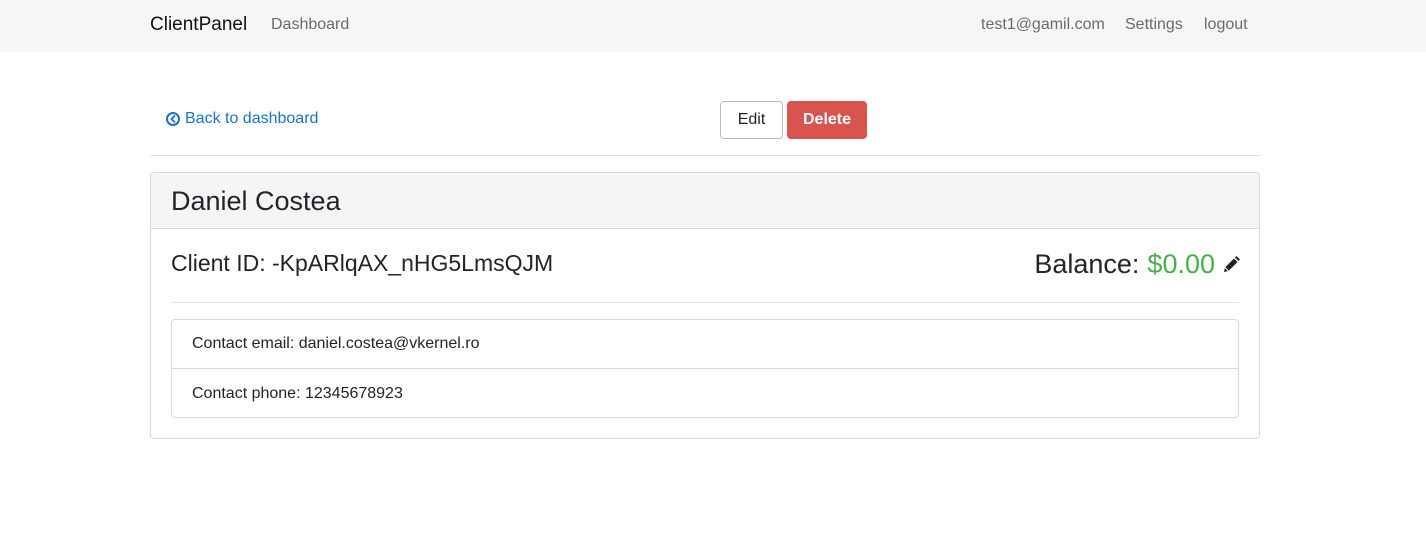 This screenshot has width=1426, height=555. What do you see at coordinates (198, 25) in the screenshot?
I see `brand-link: ClientPanel` at bounding box center [198, 25].